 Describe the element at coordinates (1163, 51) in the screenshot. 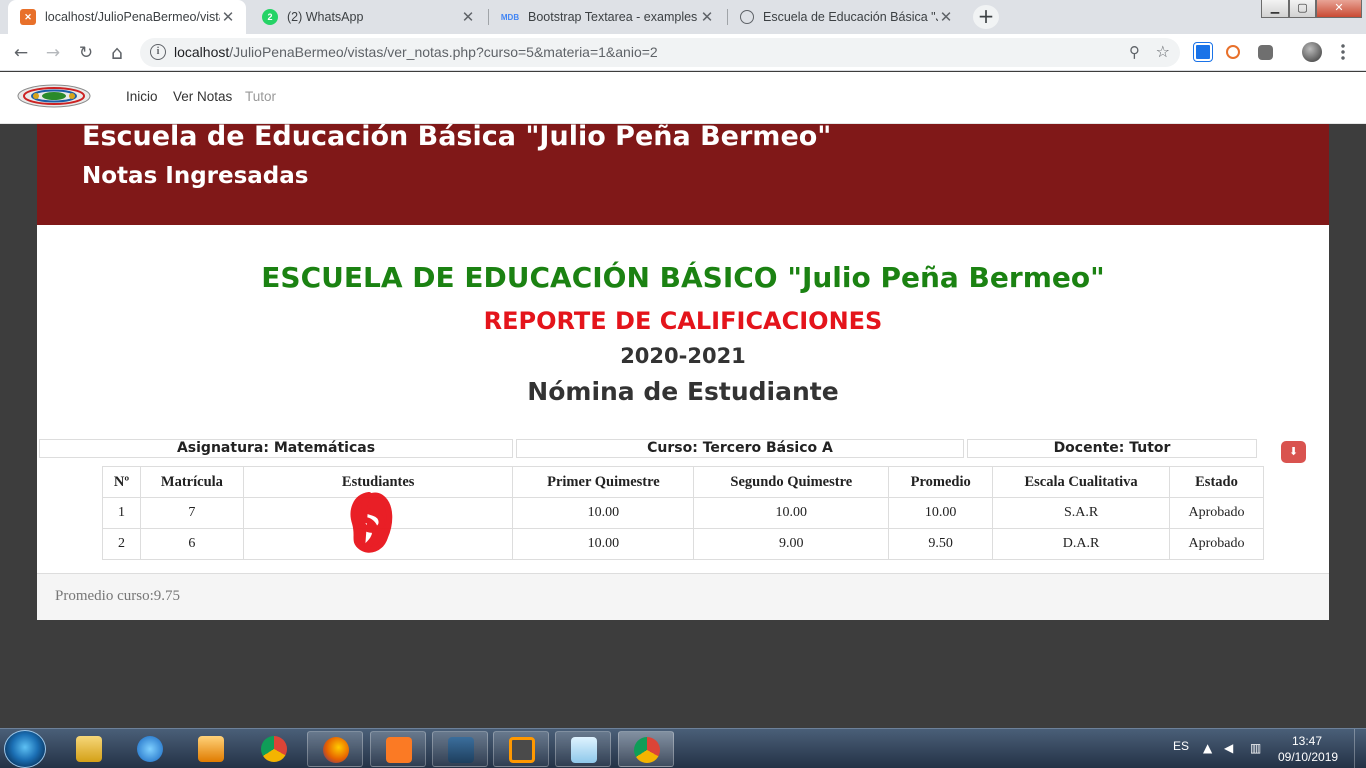

I see `bookmark-star-icon: ☆` at that location.